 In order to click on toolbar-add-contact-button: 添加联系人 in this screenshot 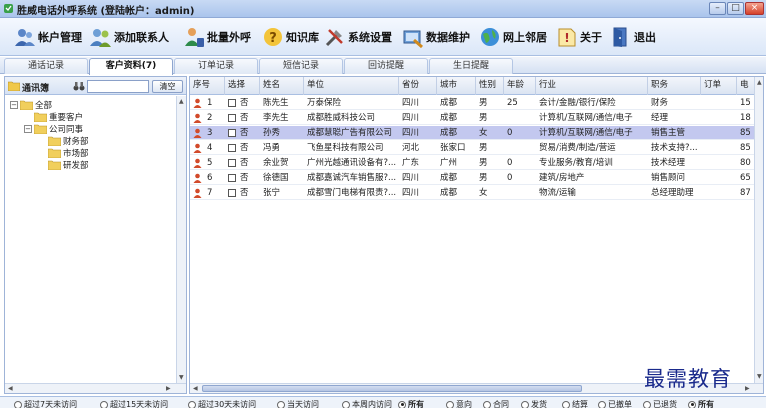, I will do `click(129, 37)`.